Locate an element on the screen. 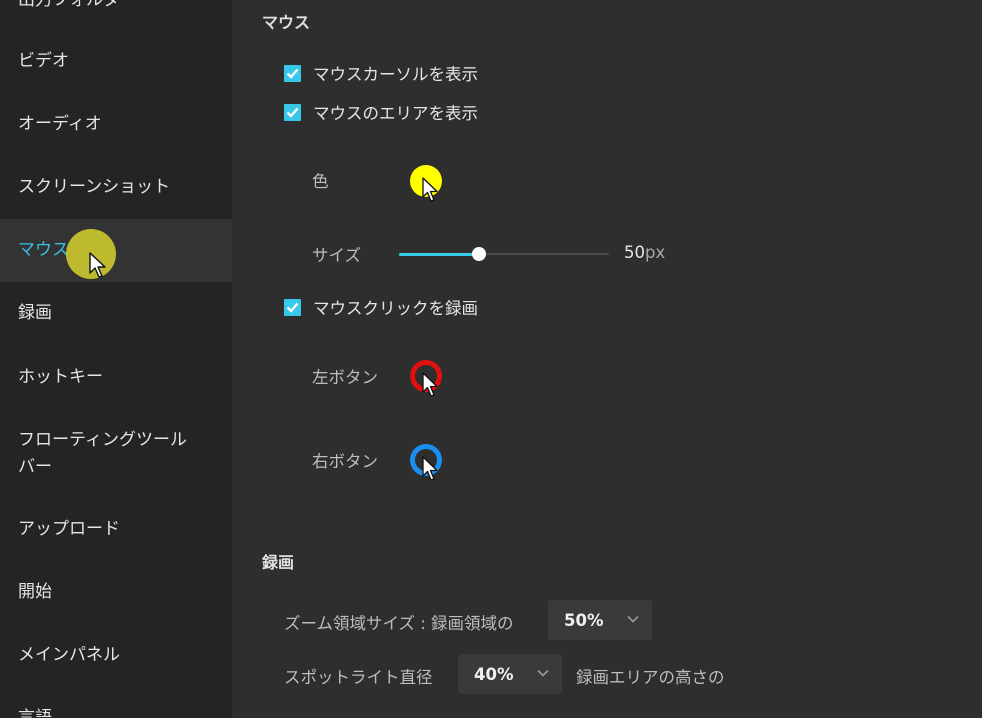  zoom-size-dropdown: 50% is located at coordinates (600, 620).